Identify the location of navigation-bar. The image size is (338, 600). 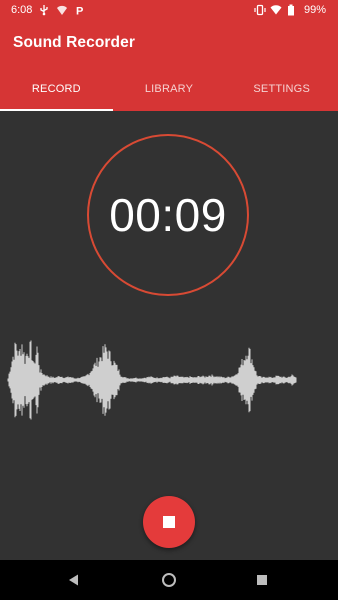
(169, 580).